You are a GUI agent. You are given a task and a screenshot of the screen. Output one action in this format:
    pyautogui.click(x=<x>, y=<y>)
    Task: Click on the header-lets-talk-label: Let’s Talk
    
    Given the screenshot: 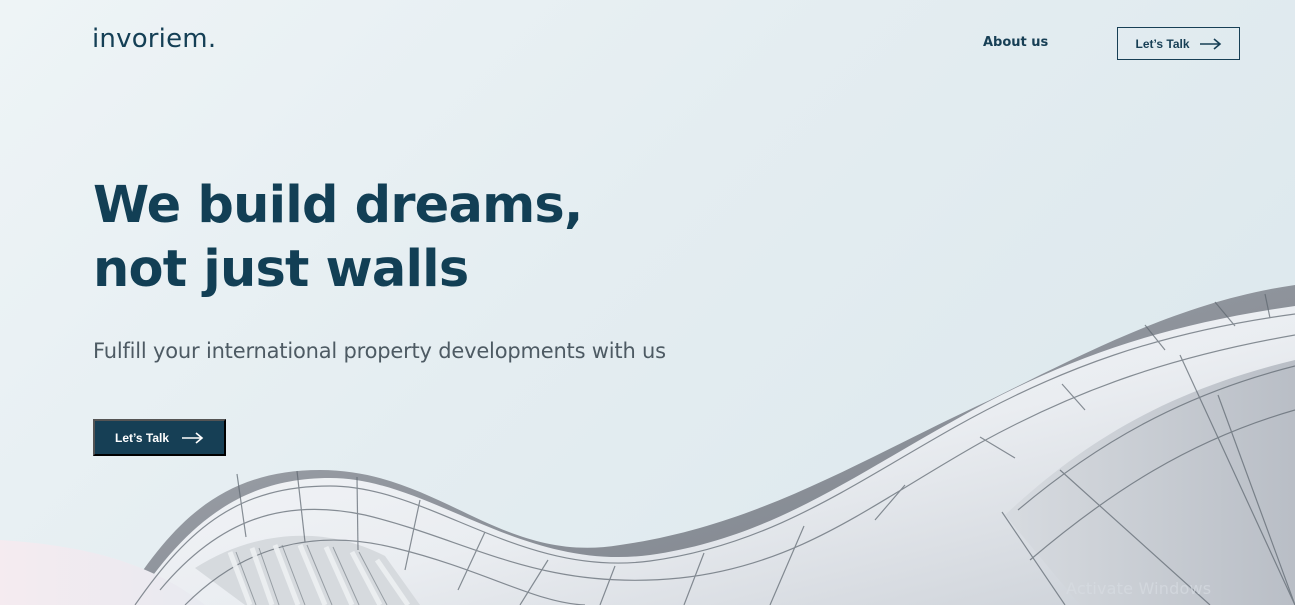 What is the action you would take?
    pyautogui.click(x=1162, y=43)
    